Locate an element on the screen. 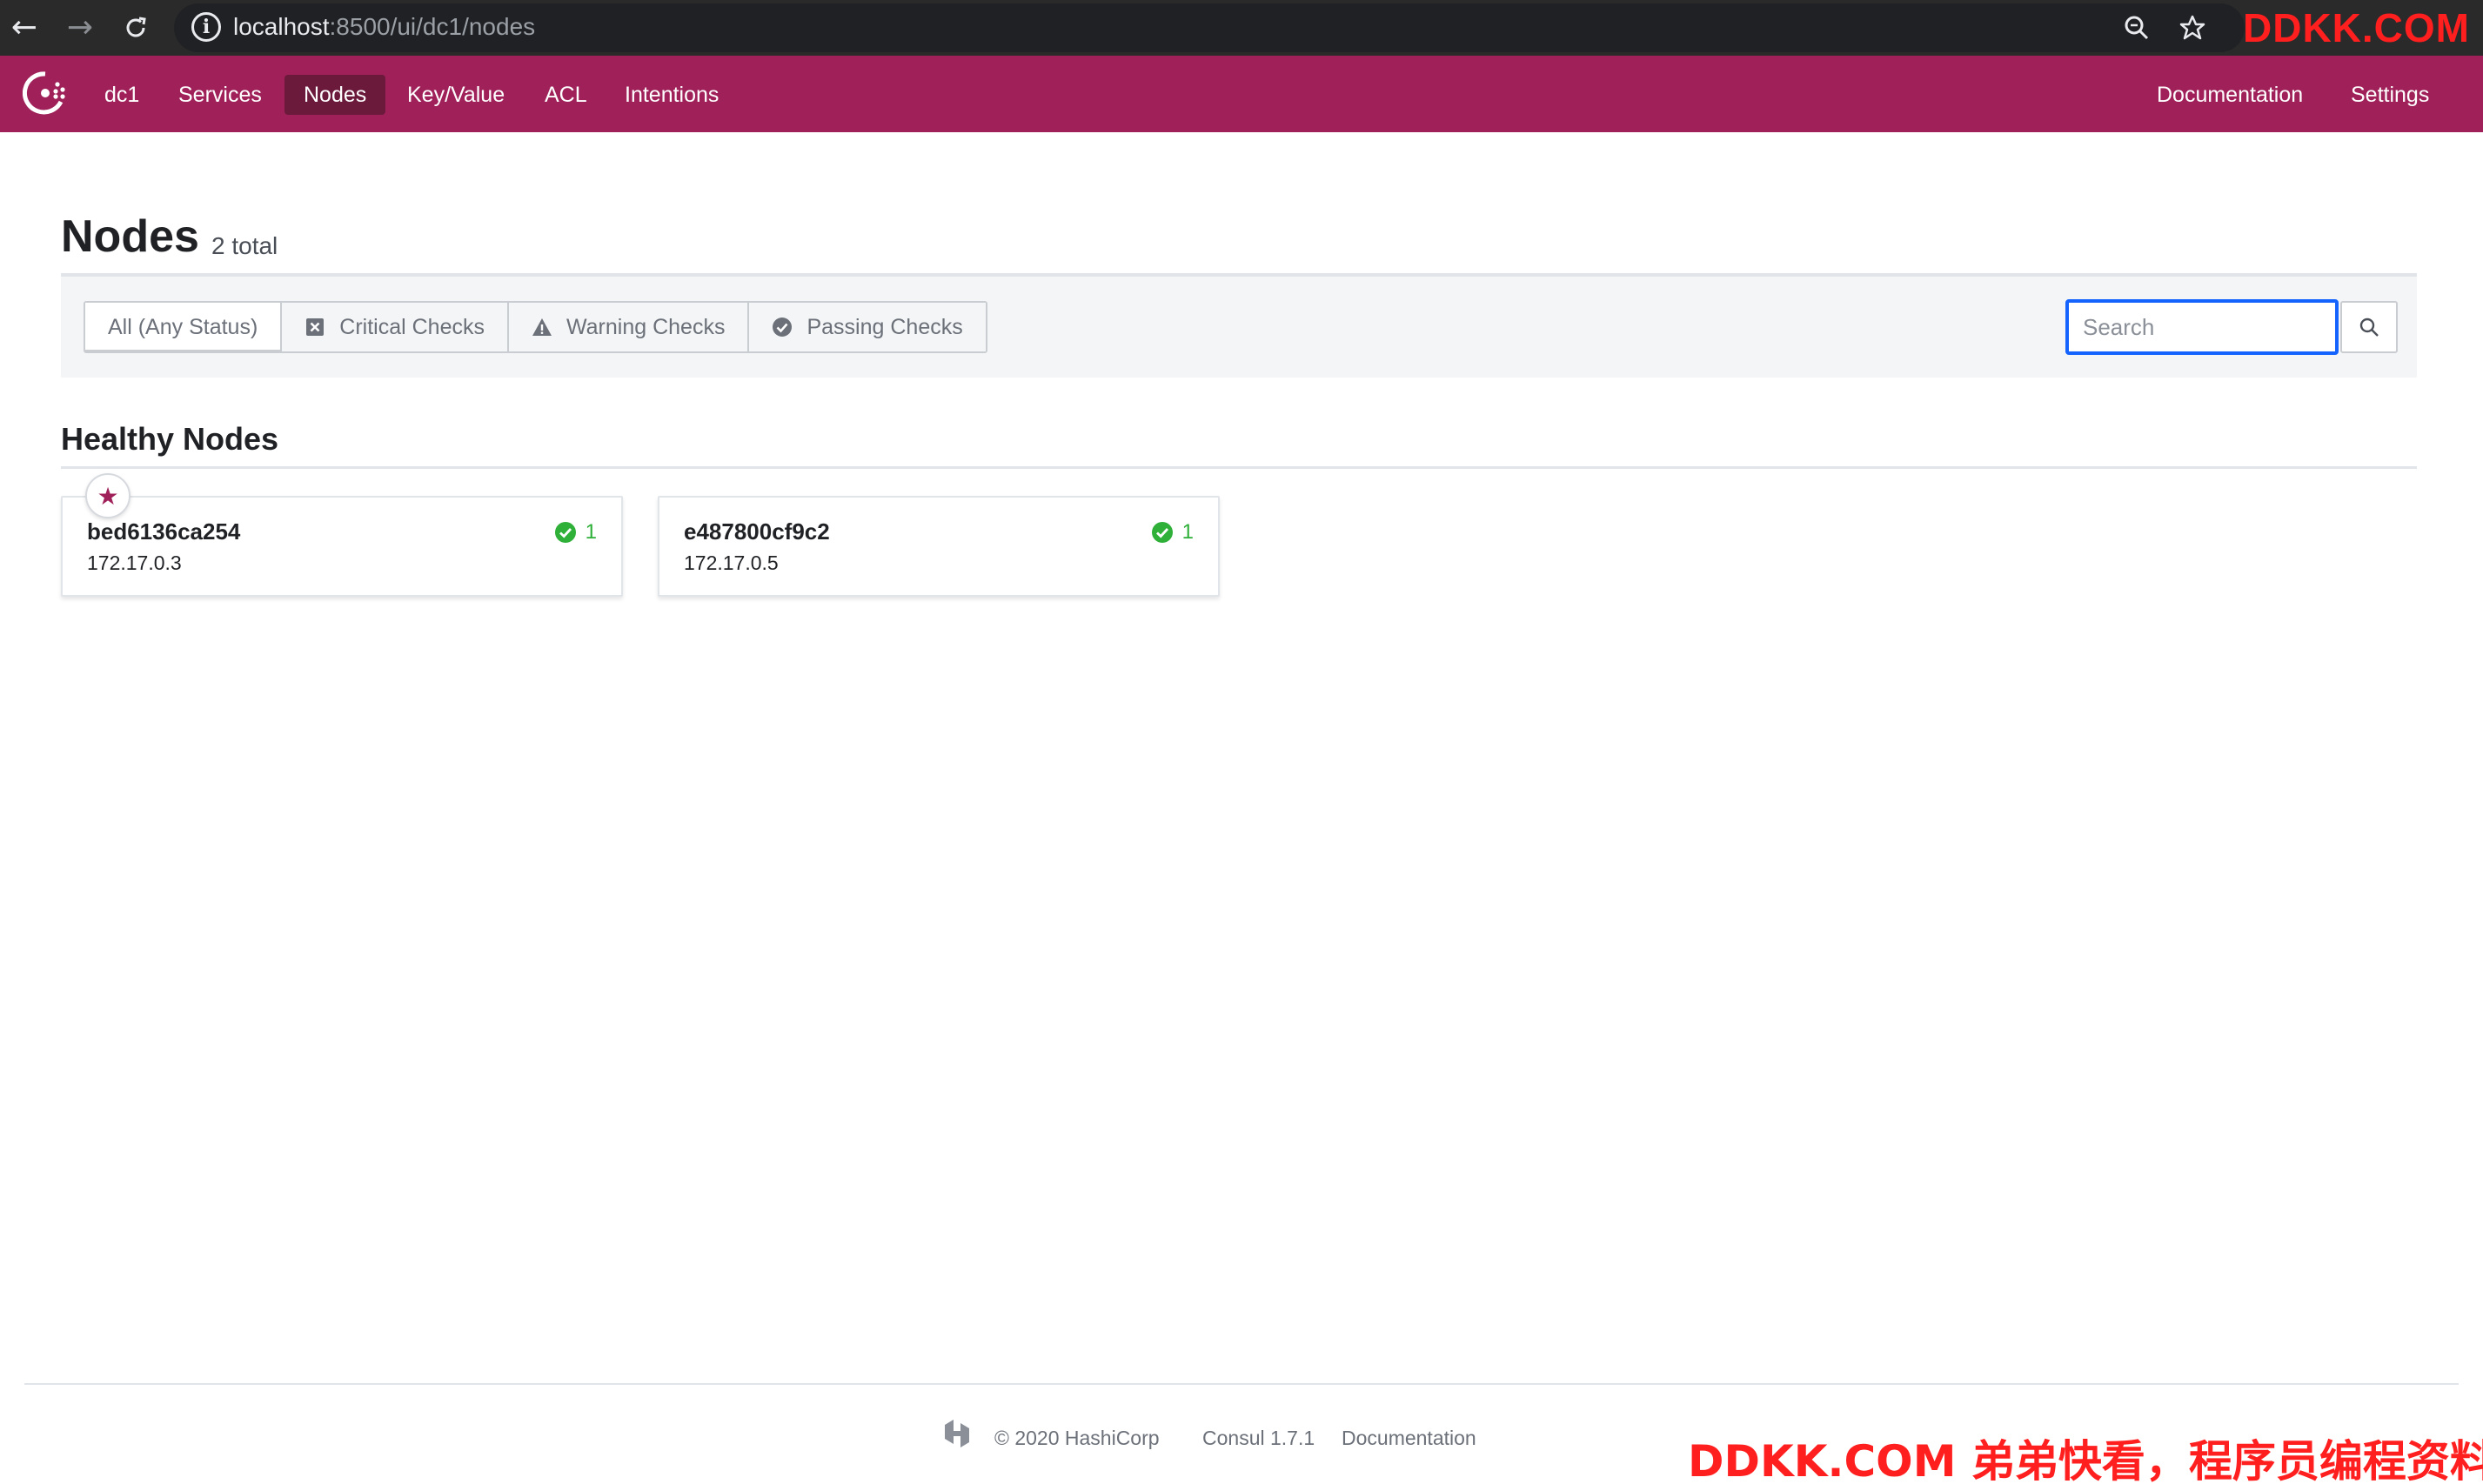  passing-icon is located at coordinates (783, 327).